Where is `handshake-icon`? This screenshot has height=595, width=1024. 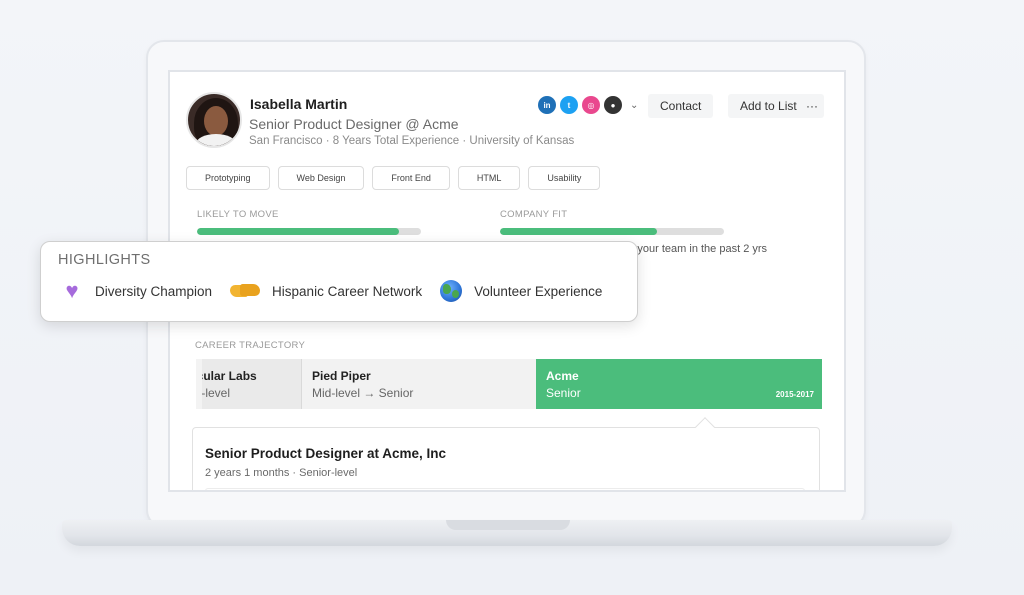
handshake-icon is located at coordinates (245, 291).